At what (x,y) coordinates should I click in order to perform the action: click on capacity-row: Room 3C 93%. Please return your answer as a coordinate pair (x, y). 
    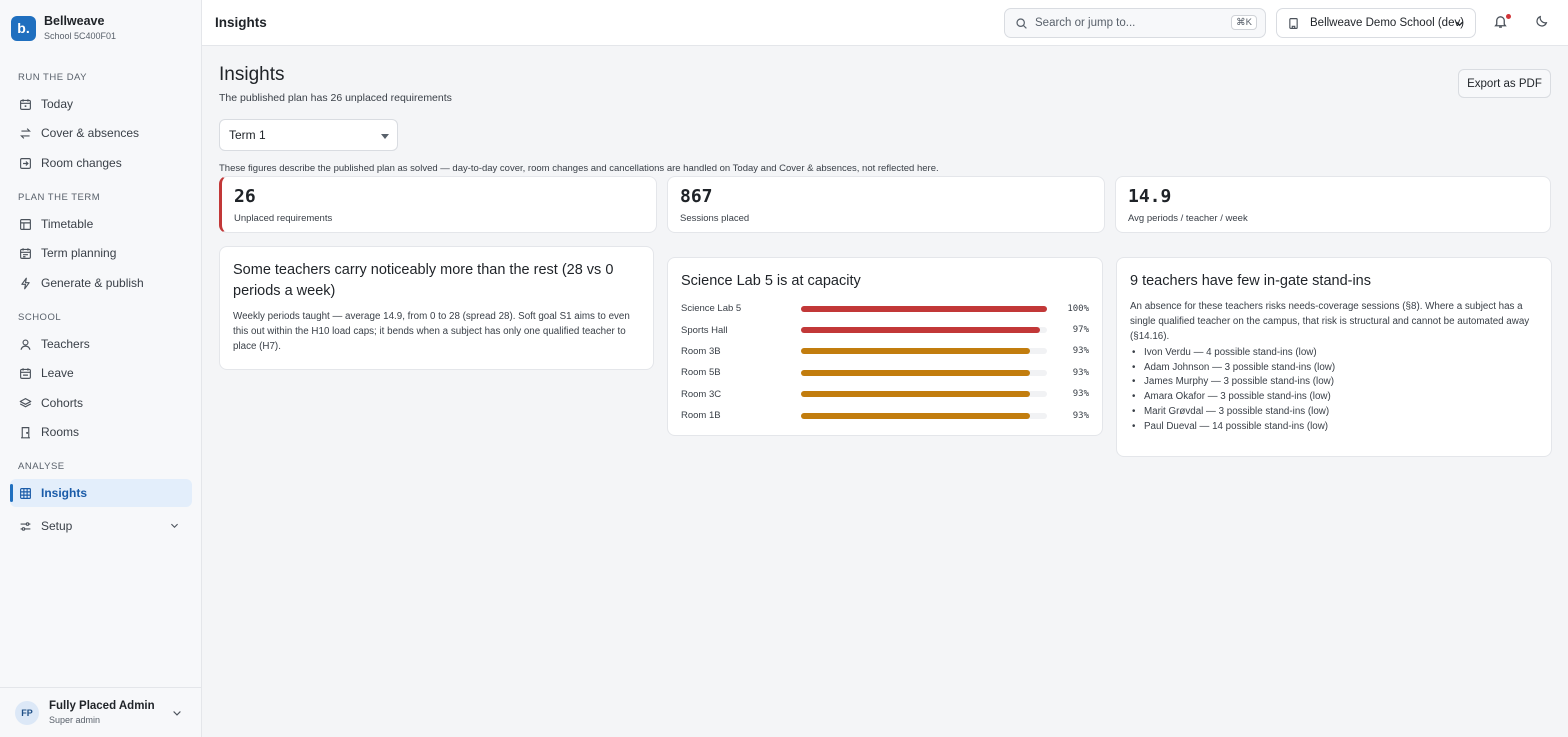
    Looking at the image, I should click on (885, 394).